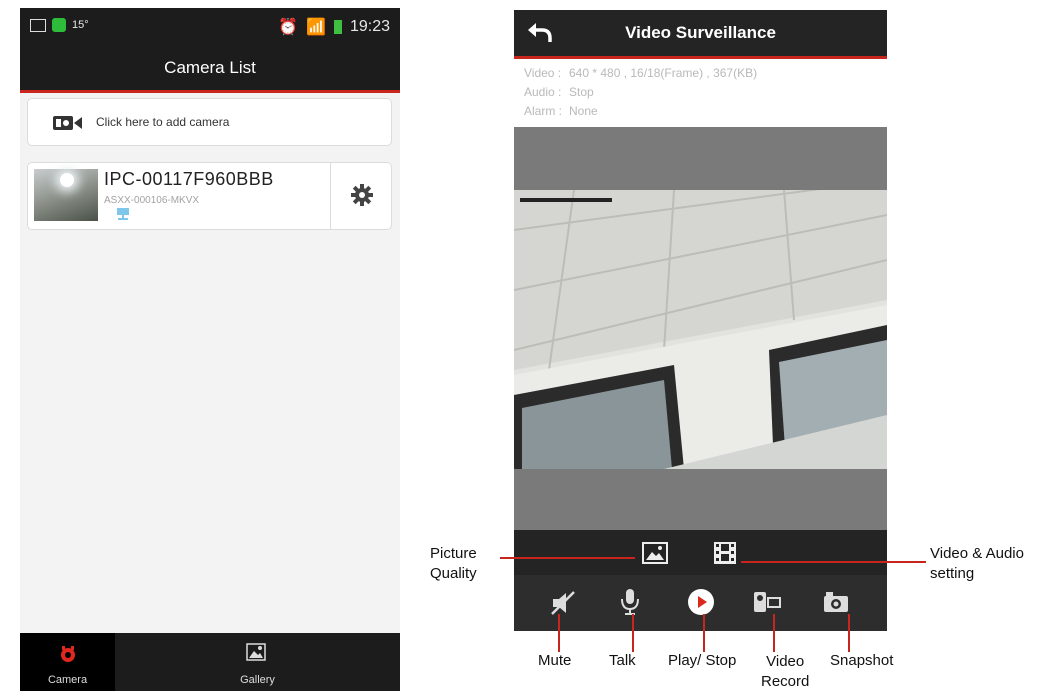 This screenshot has width=1048, height=692. What do you see at coordinates (567, 558) in the screenshot?
I see `picture-quality-pointer` at bounding box center [567, 558].